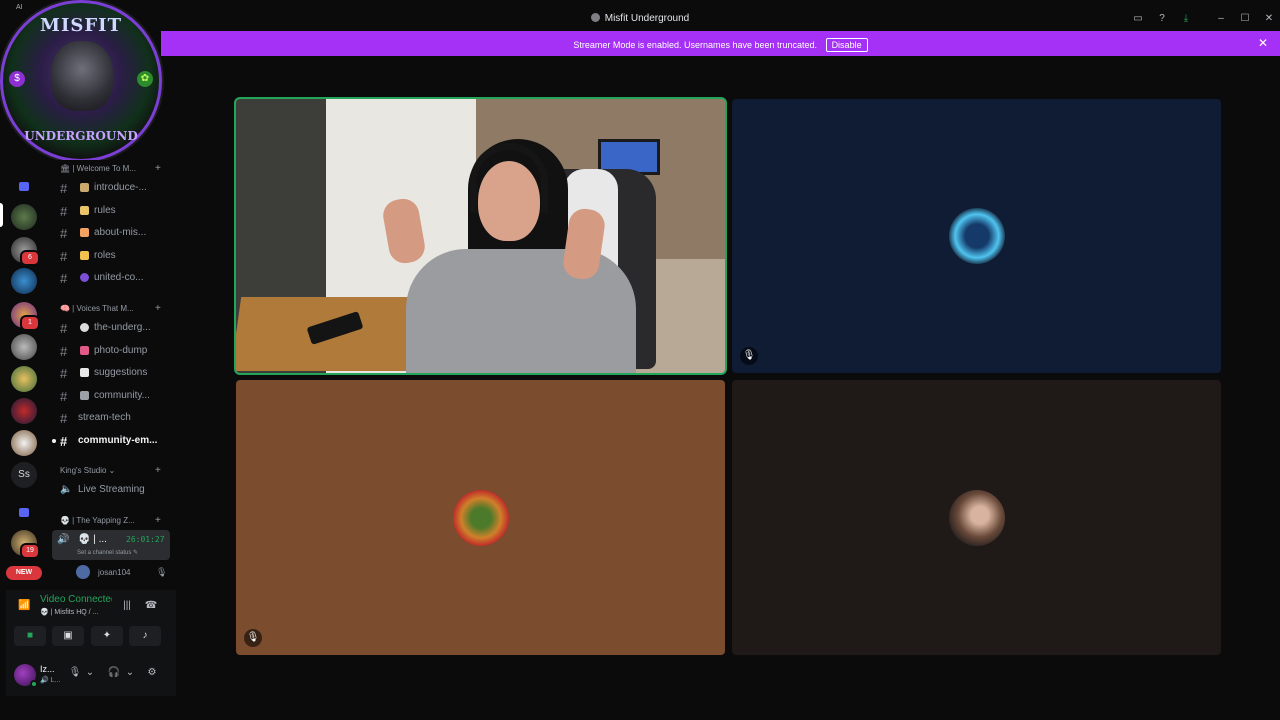 Image resolution: width=1280 pixels, height=720 pixels. Describe the element at coordinates (25, 251) in the screenshot. I see `server-icon-2: 6` at that location.